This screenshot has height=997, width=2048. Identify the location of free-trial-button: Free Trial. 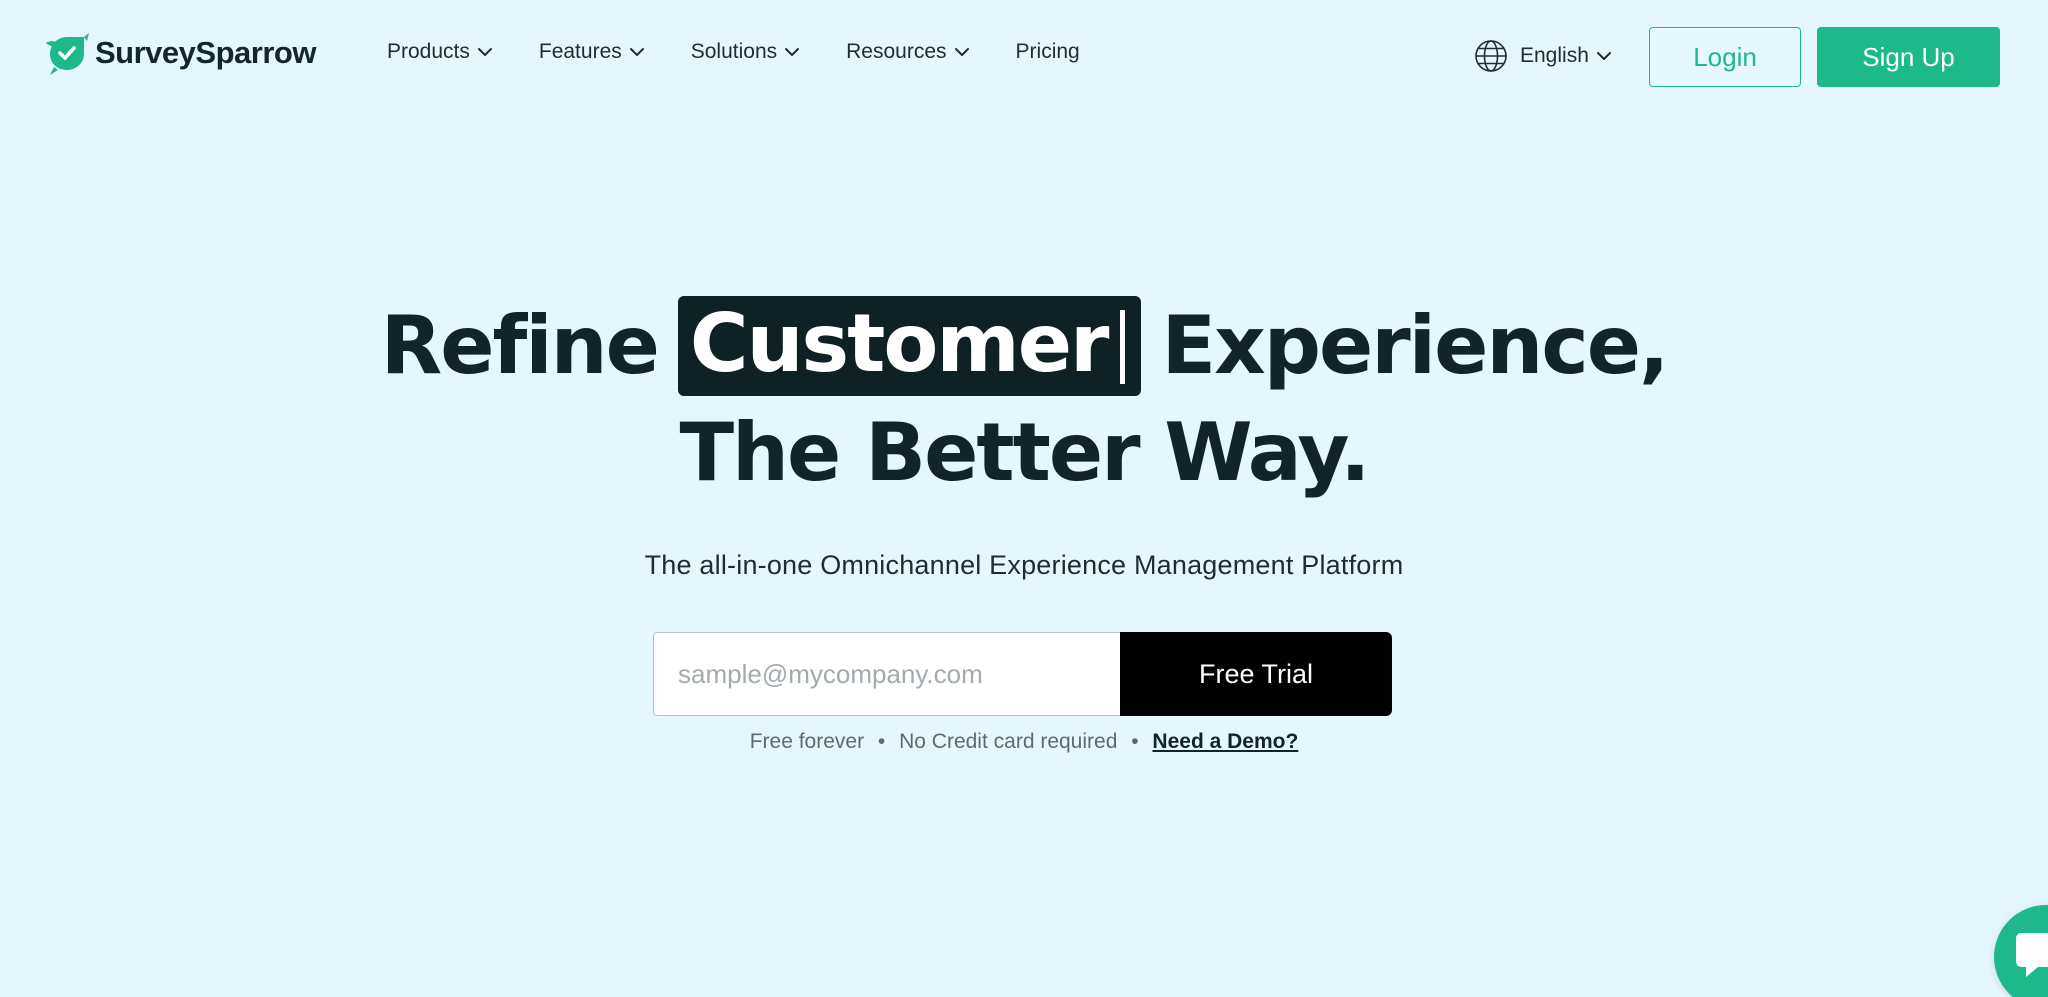
(1256, 674).